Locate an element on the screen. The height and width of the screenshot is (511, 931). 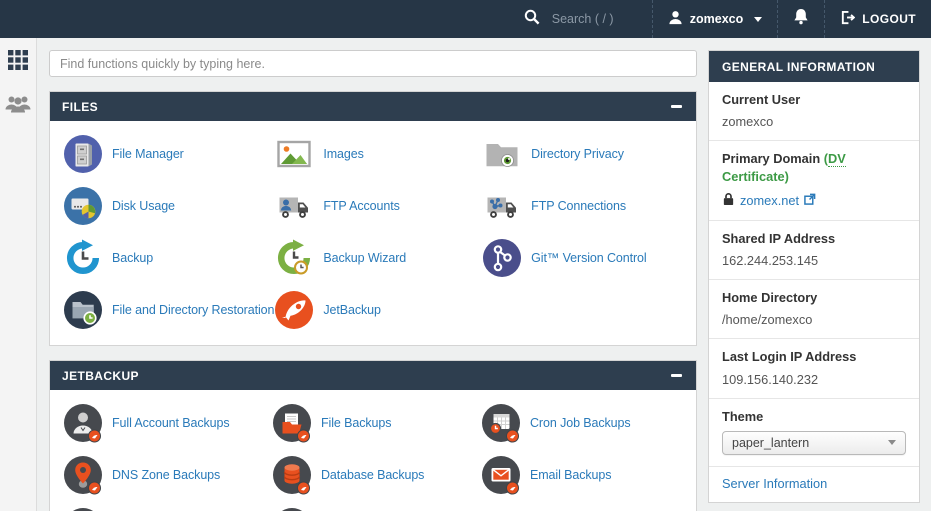
user-manager-icon is located at coordinates (18, 103).